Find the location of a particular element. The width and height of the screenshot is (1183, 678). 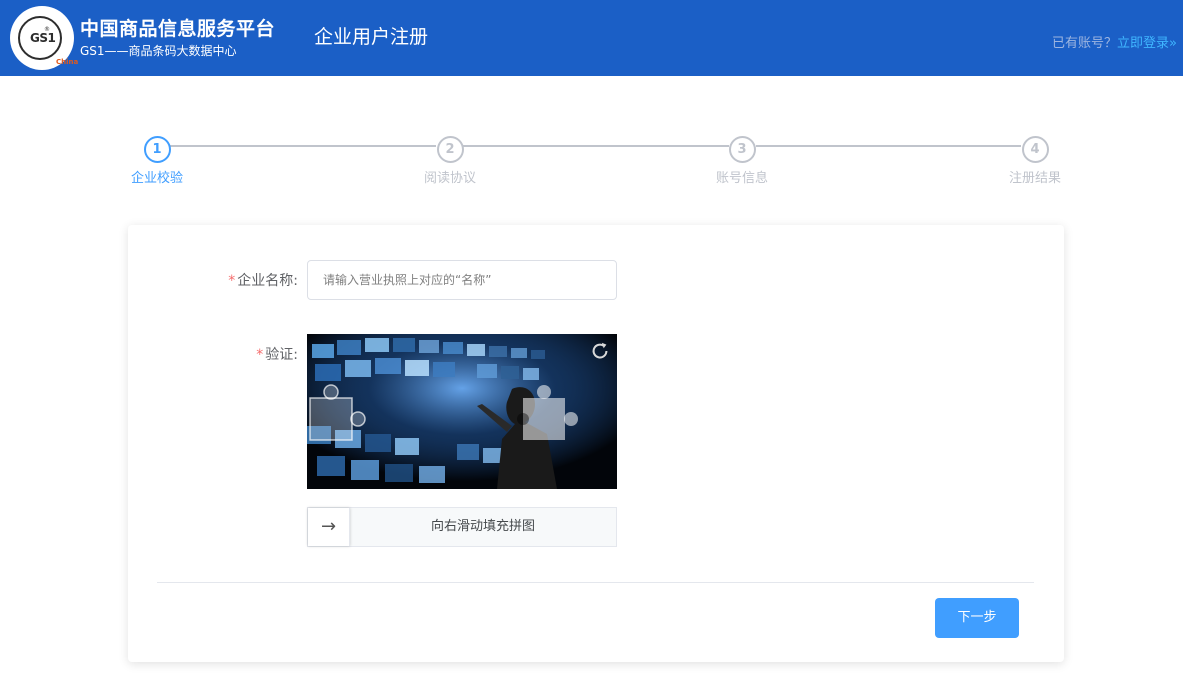

refresh-icon is located at coordinates (600, 351).